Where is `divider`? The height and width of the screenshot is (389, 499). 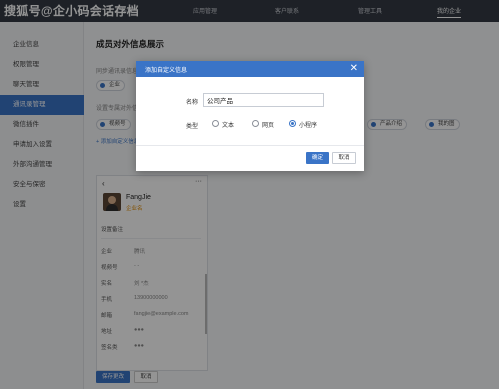 divider is located at coordinates (250, 145).